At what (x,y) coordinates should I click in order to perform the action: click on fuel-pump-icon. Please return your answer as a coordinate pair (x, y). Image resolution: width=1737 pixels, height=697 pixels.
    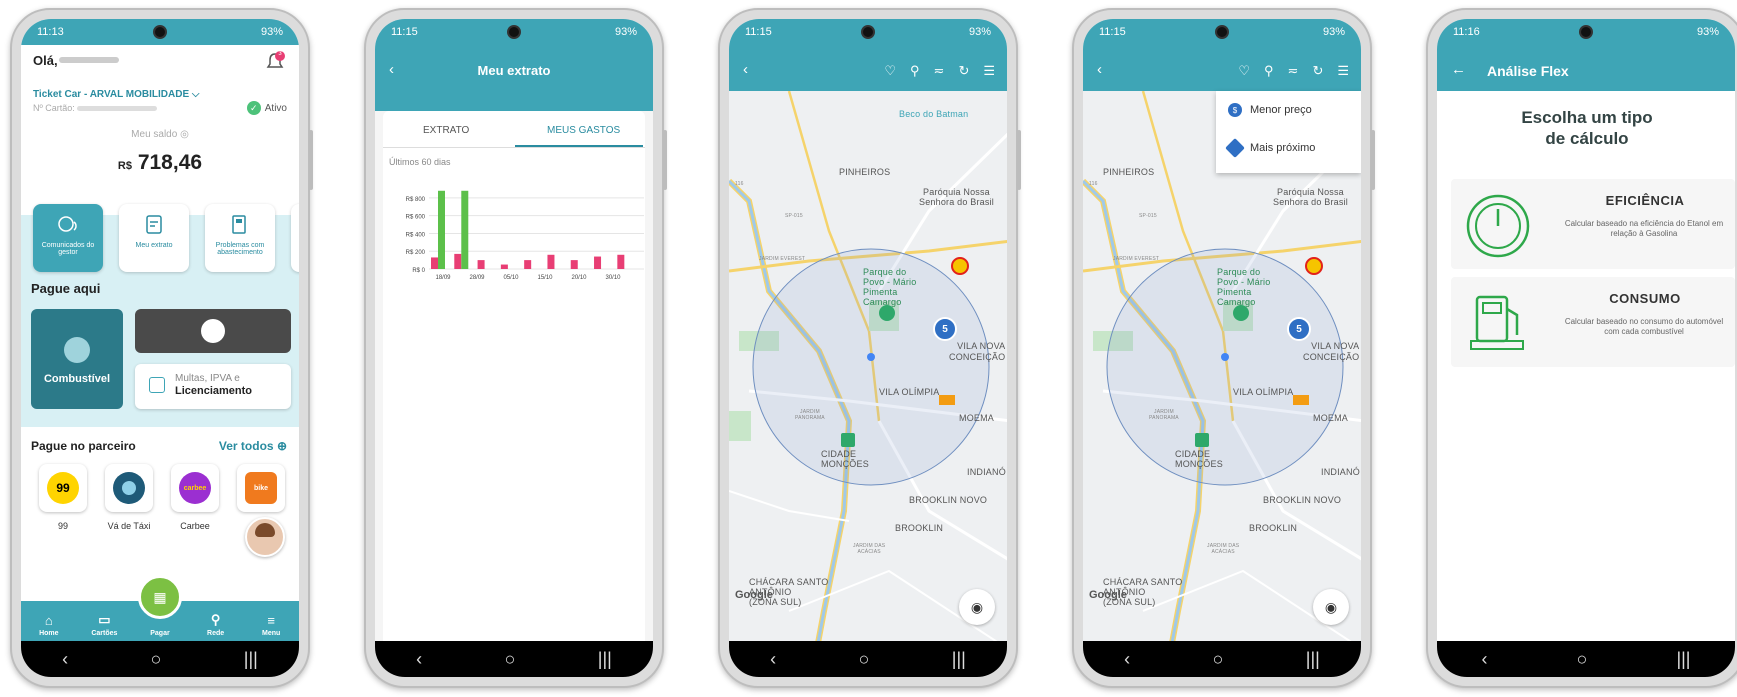
    Looking at the image, I should click on (1497, 322).